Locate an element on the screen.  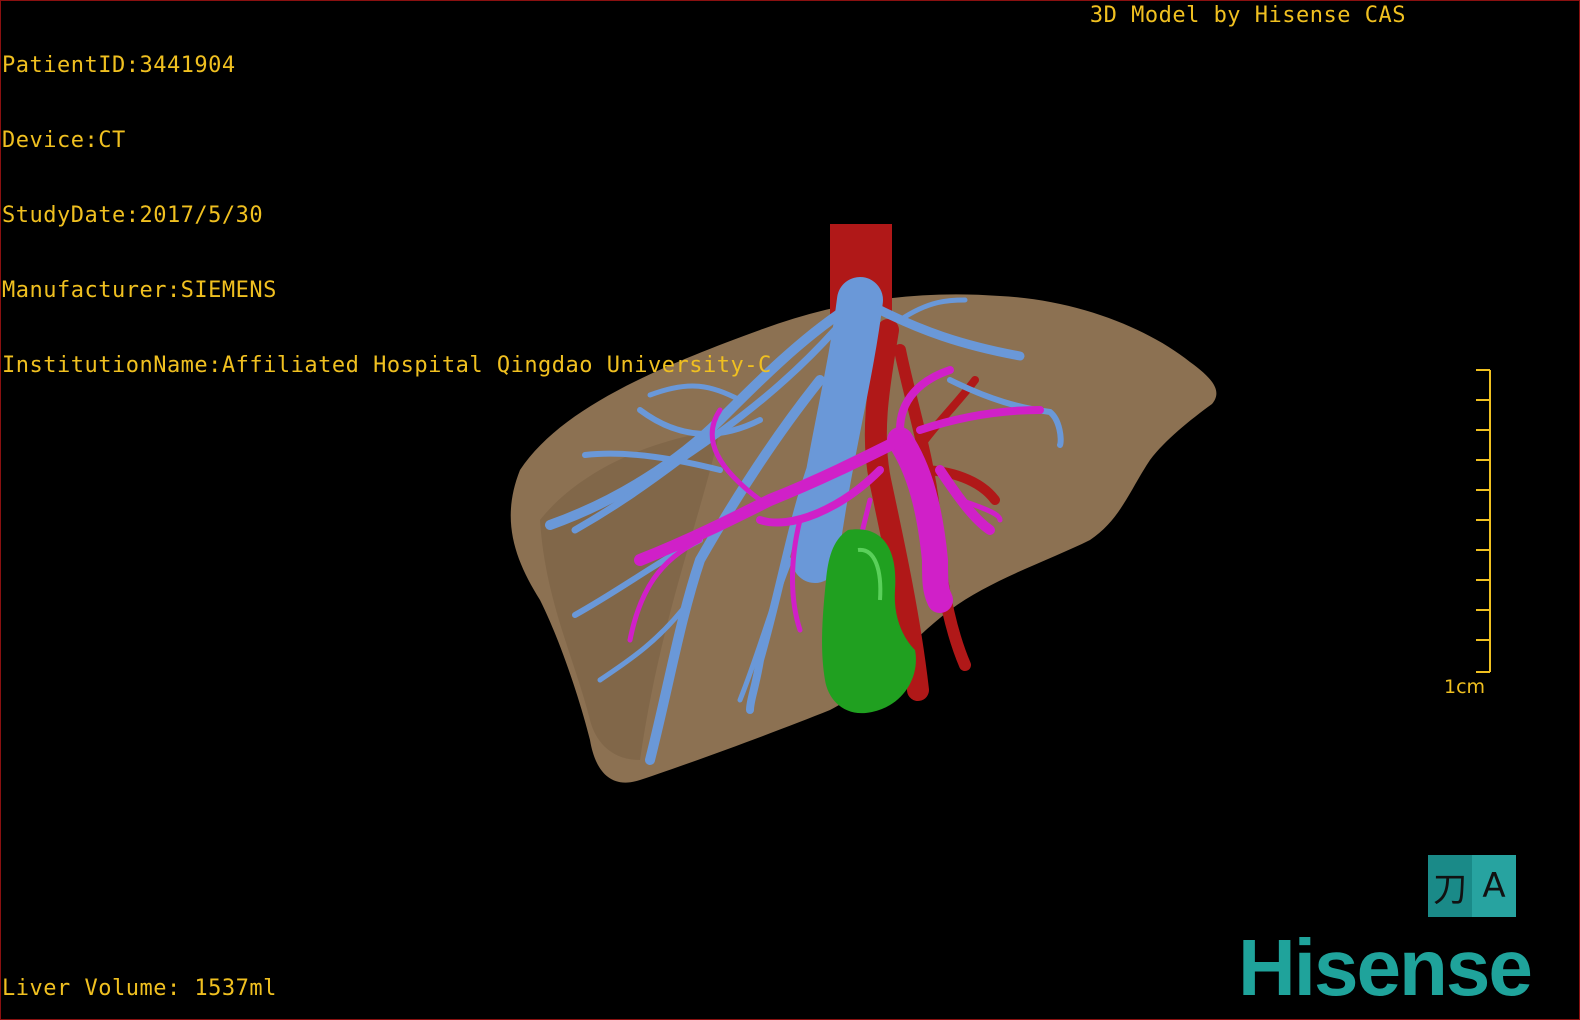
model-credit-text: 3D Model by Hisense CAS is located at coordinates (1247, 15).